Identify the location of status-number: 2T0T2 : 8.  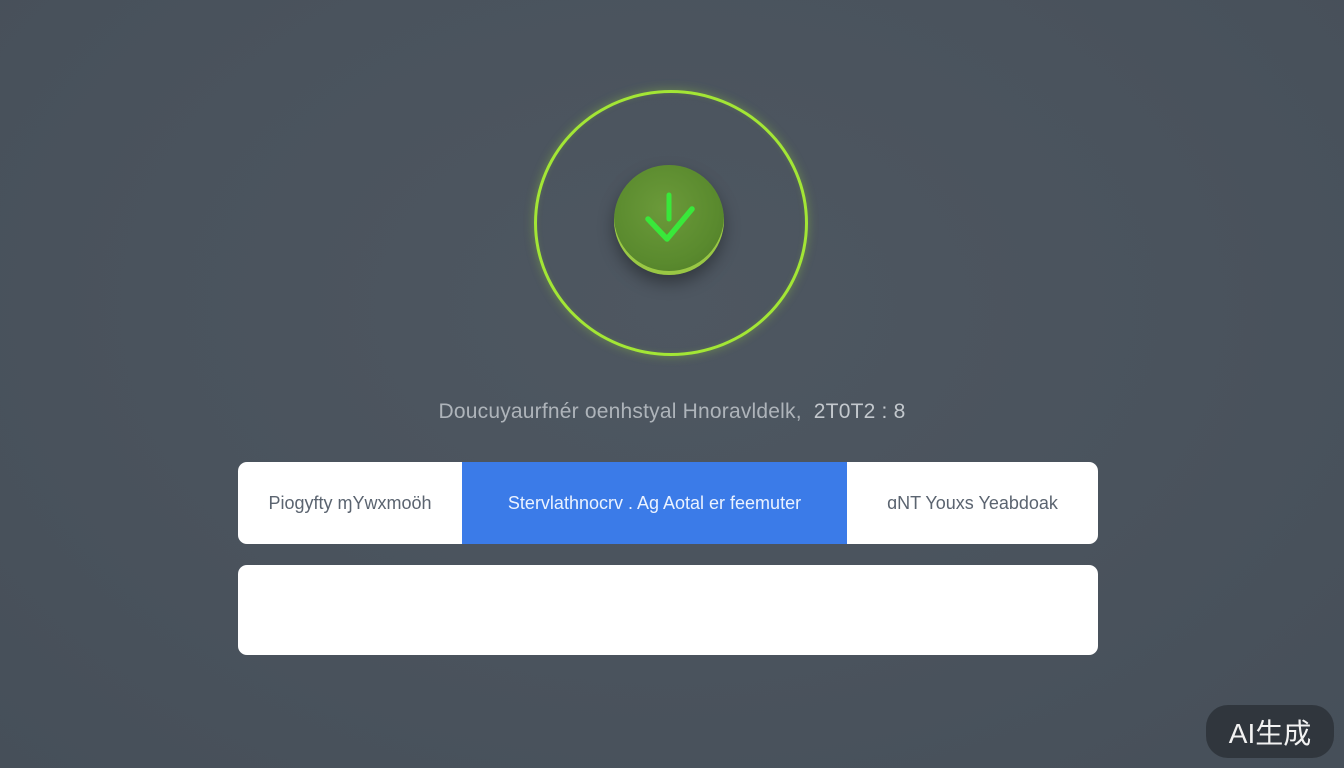
(859, 411).